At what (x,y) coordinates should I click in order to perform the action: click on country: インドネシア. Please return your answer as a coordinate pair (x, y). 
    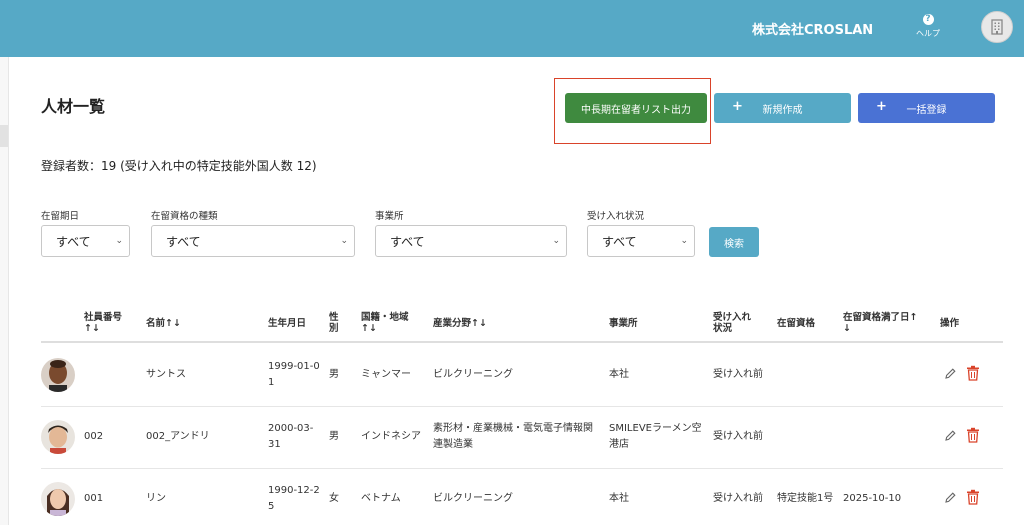
    Looking at the image, I should click on (391, 436).